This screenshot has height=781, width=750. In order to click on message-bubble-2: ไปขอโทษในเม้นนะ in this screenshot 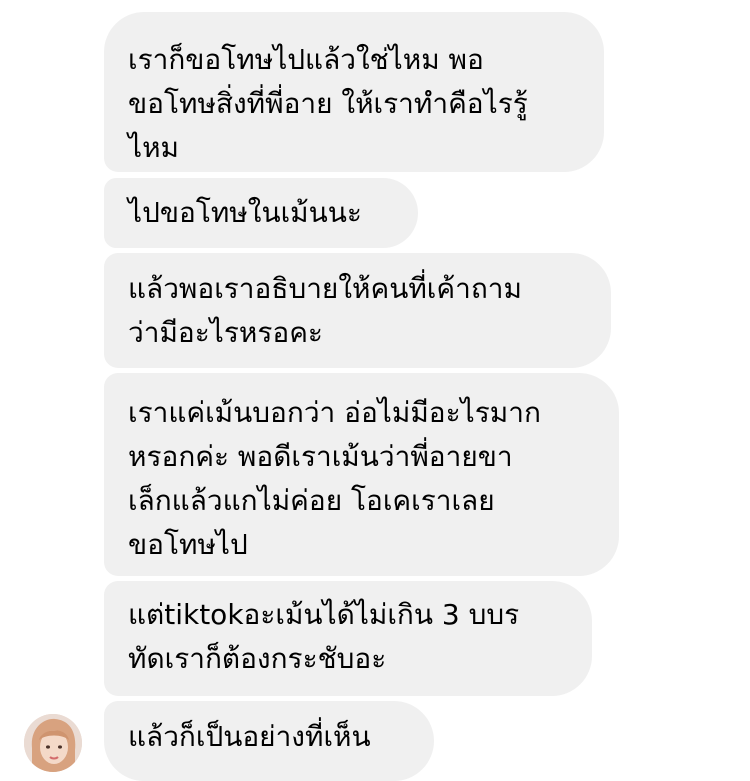, I will do `click(261, 213)`.